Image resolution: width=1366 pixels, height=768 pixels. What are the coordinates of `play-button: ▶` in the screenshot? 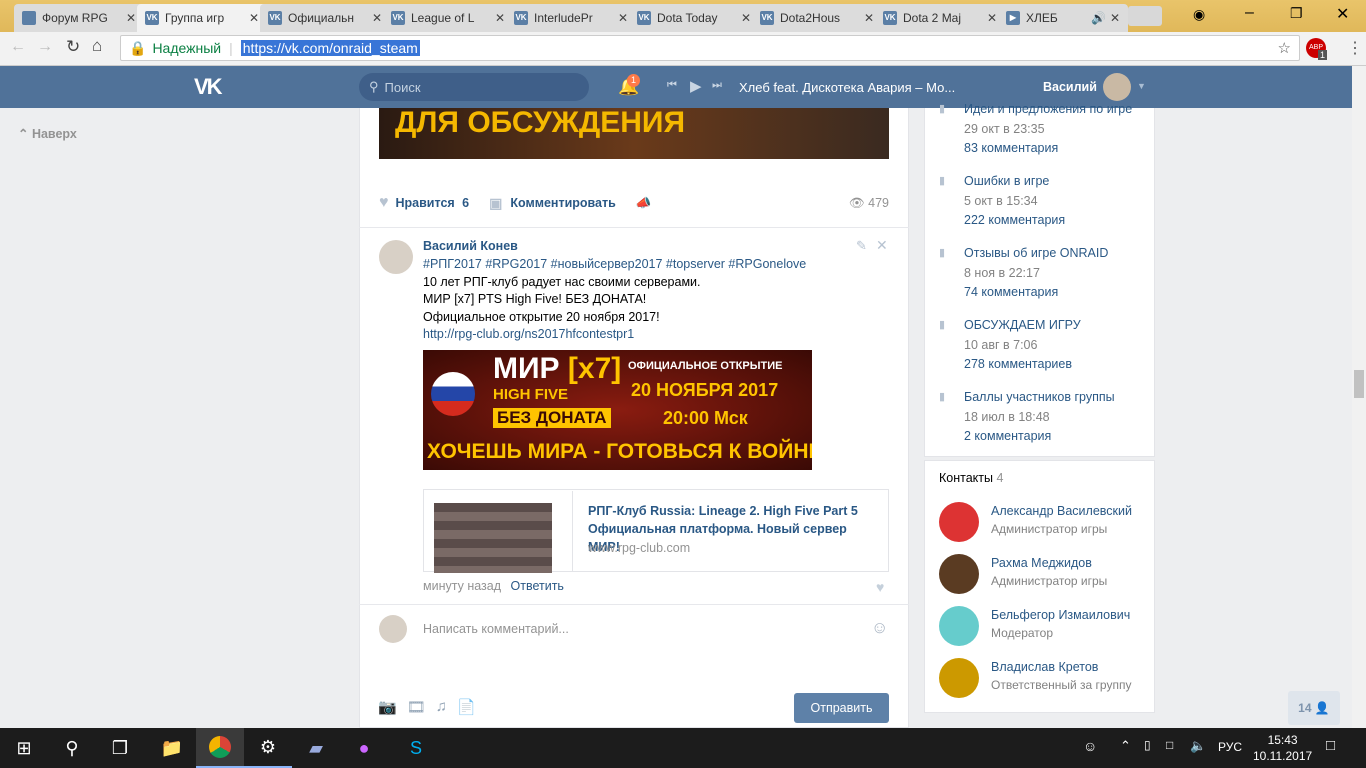 It's located at (696, 86).